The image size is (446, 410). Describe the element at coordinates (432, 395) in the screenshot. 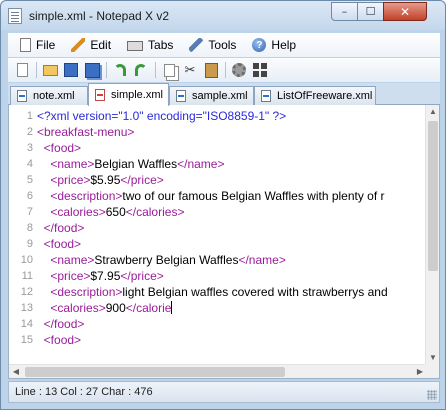

I see `resize-grip-icon` at that location.